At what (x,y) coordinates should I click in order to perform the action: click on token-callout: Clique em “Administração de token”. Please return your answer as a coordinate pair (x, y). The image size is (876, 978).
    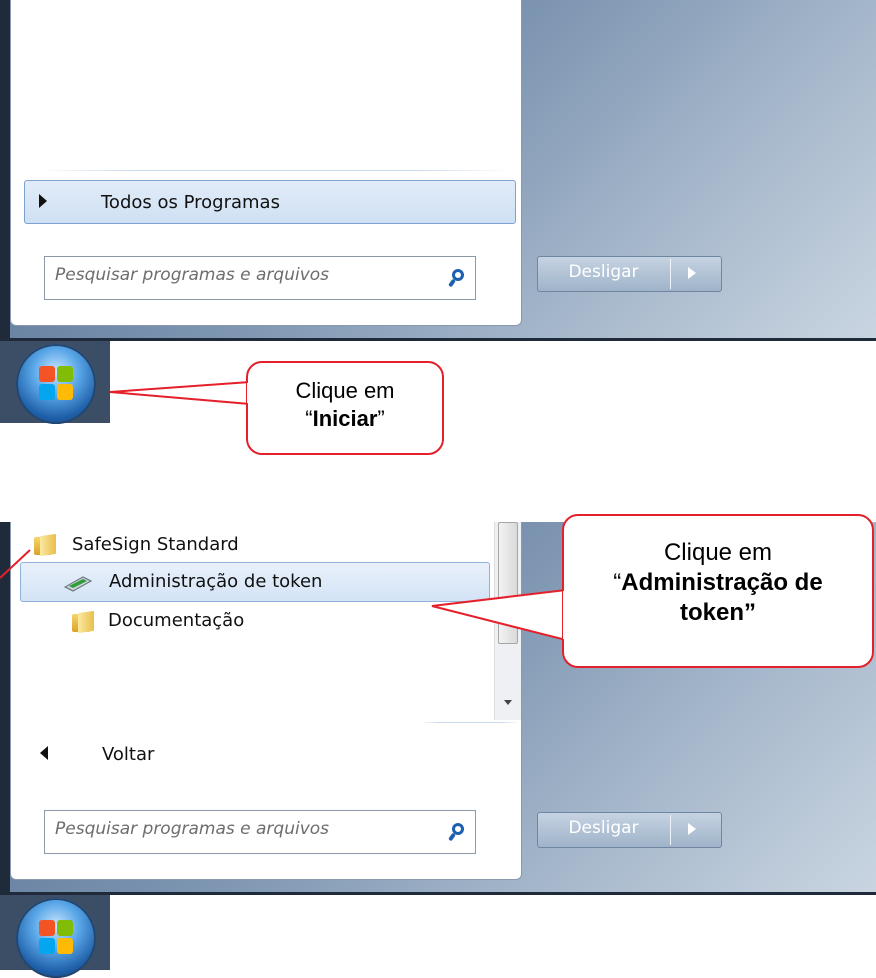
    Looking at the image, I should click on (718, 591).